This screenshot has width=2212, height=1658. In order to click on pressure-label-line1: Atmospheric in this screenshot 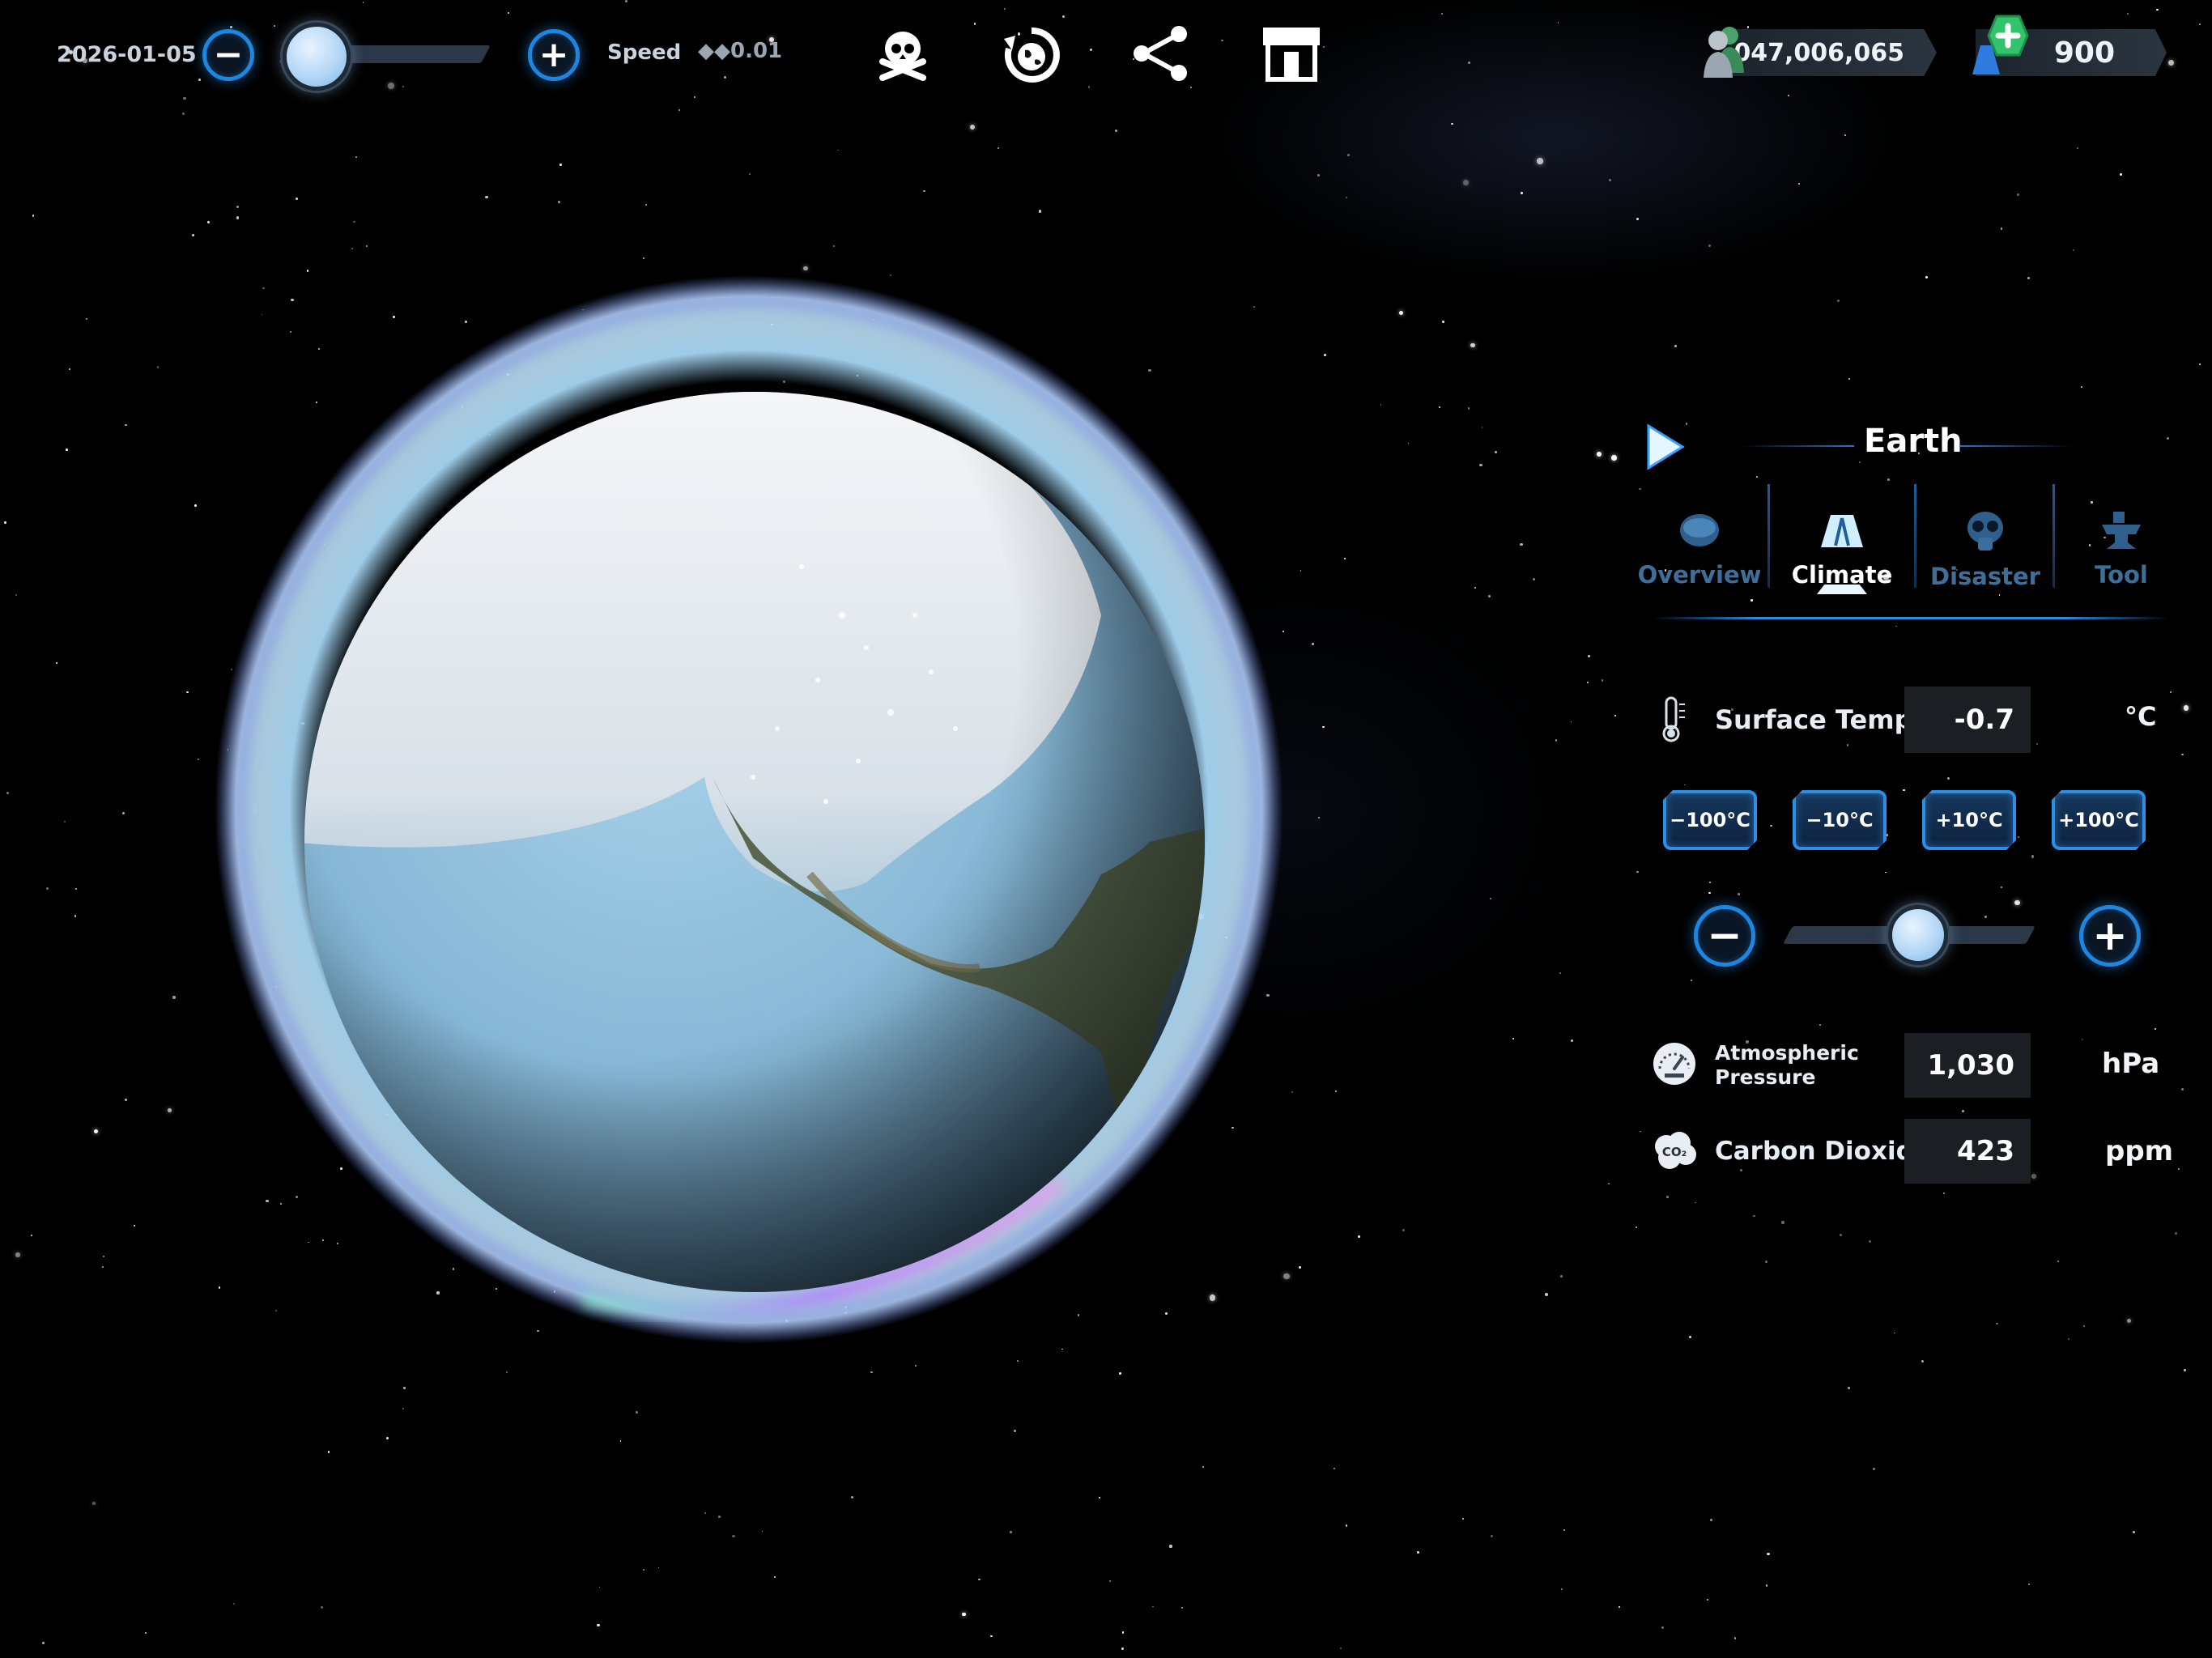, I will do `click(1787, 1053)`.